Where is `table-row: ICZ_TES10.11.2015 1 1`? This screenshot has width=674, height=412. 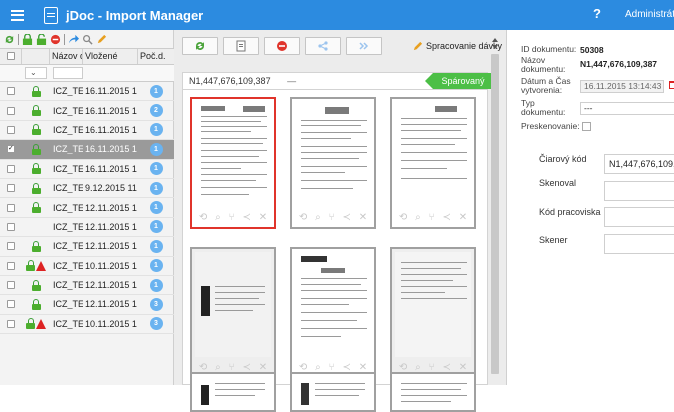
table-row: ICZ_TES10.11.2015 1 1 is located at coordinates (87, 266).